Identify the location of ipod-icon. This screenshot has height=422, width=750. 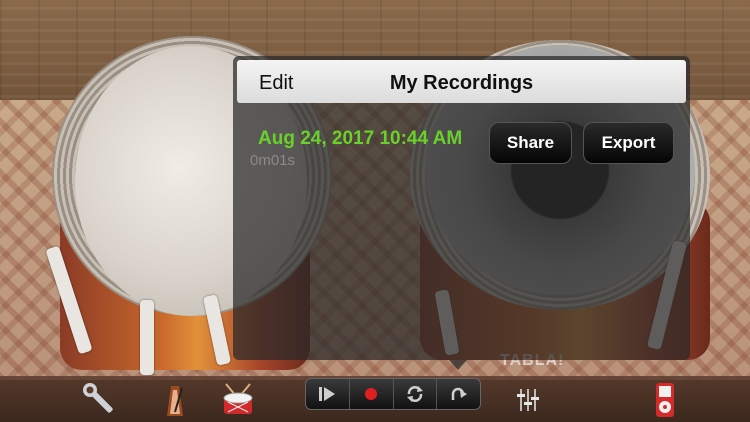
(665, 400).